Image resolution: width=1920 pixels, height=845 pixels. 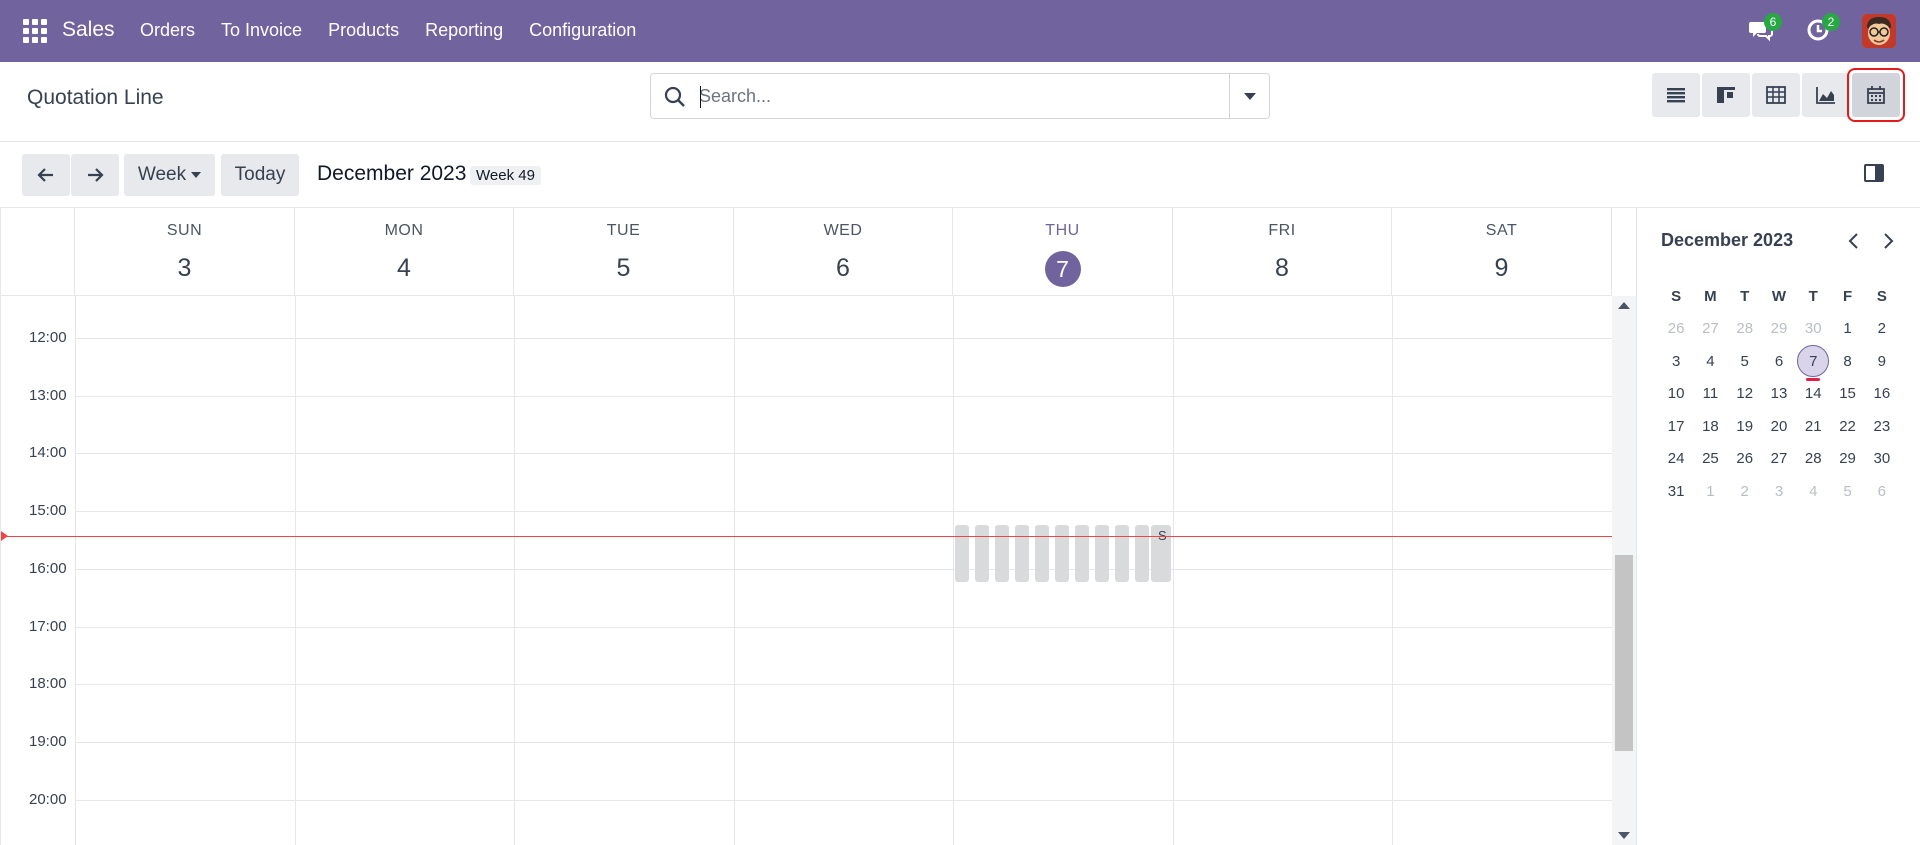 I want to click on hour-line, so click(x=843, y=338).